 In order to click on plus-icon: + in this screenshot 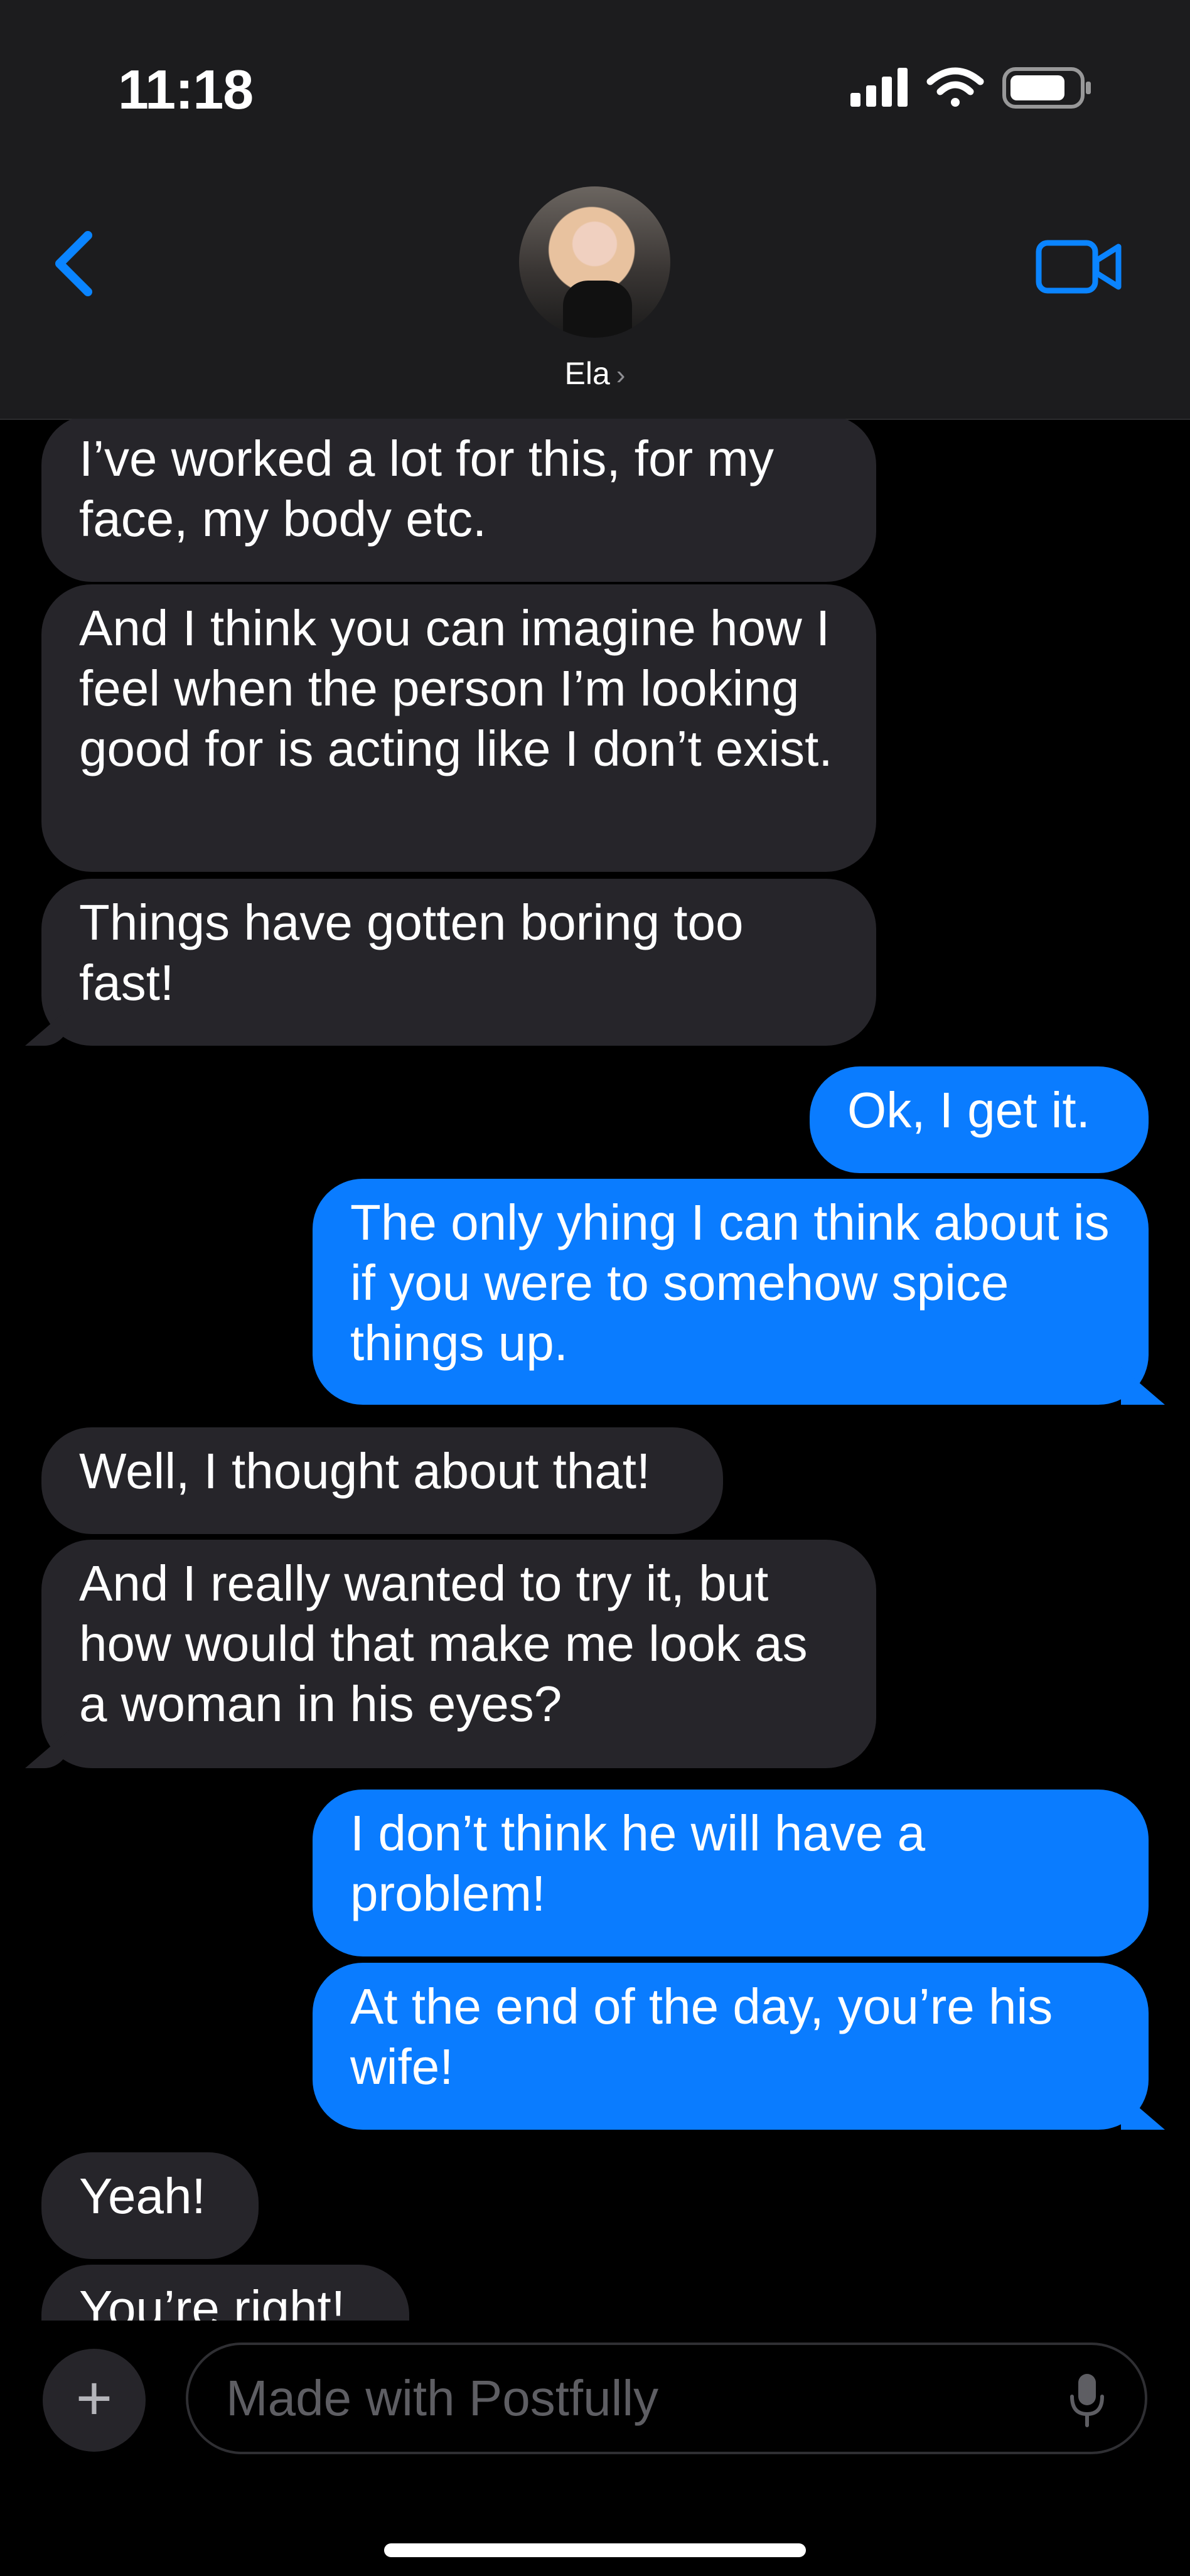, I will do `click(94, 2400)`.